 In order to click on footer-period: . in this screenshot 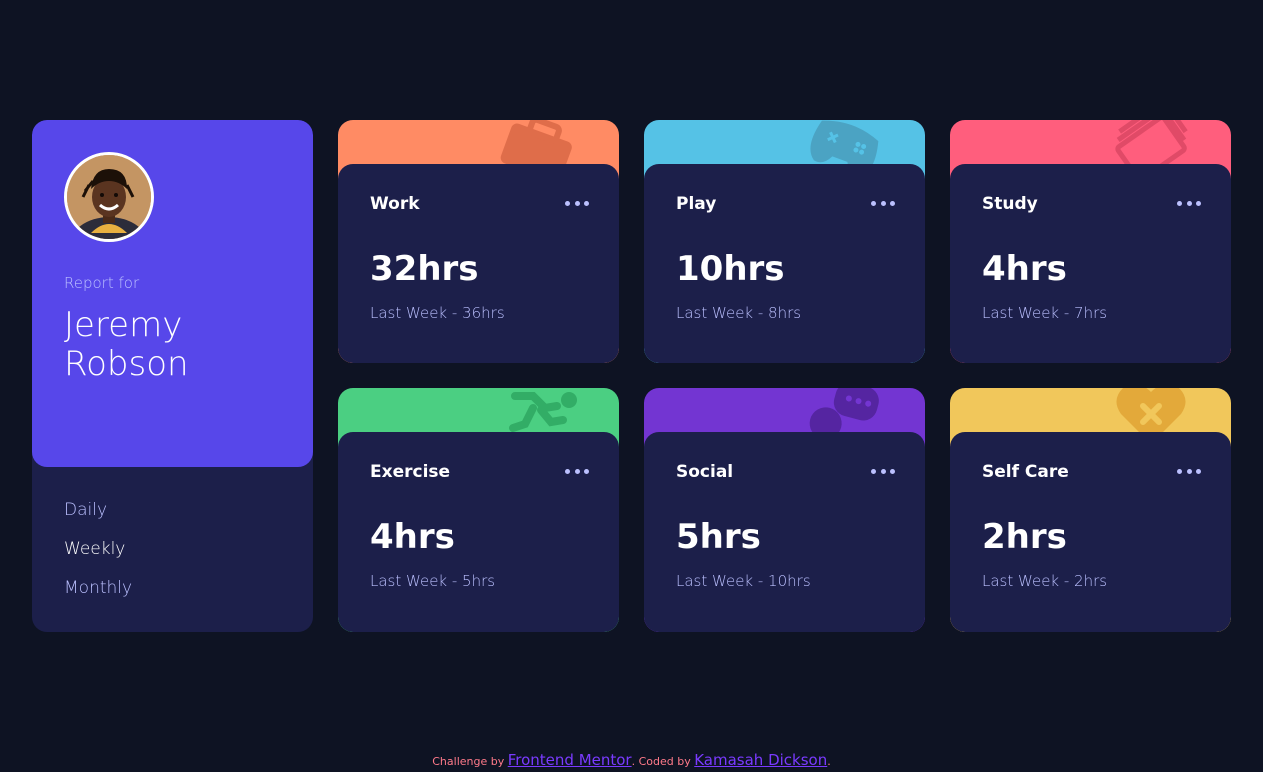, I will do `click(829, 761)`.